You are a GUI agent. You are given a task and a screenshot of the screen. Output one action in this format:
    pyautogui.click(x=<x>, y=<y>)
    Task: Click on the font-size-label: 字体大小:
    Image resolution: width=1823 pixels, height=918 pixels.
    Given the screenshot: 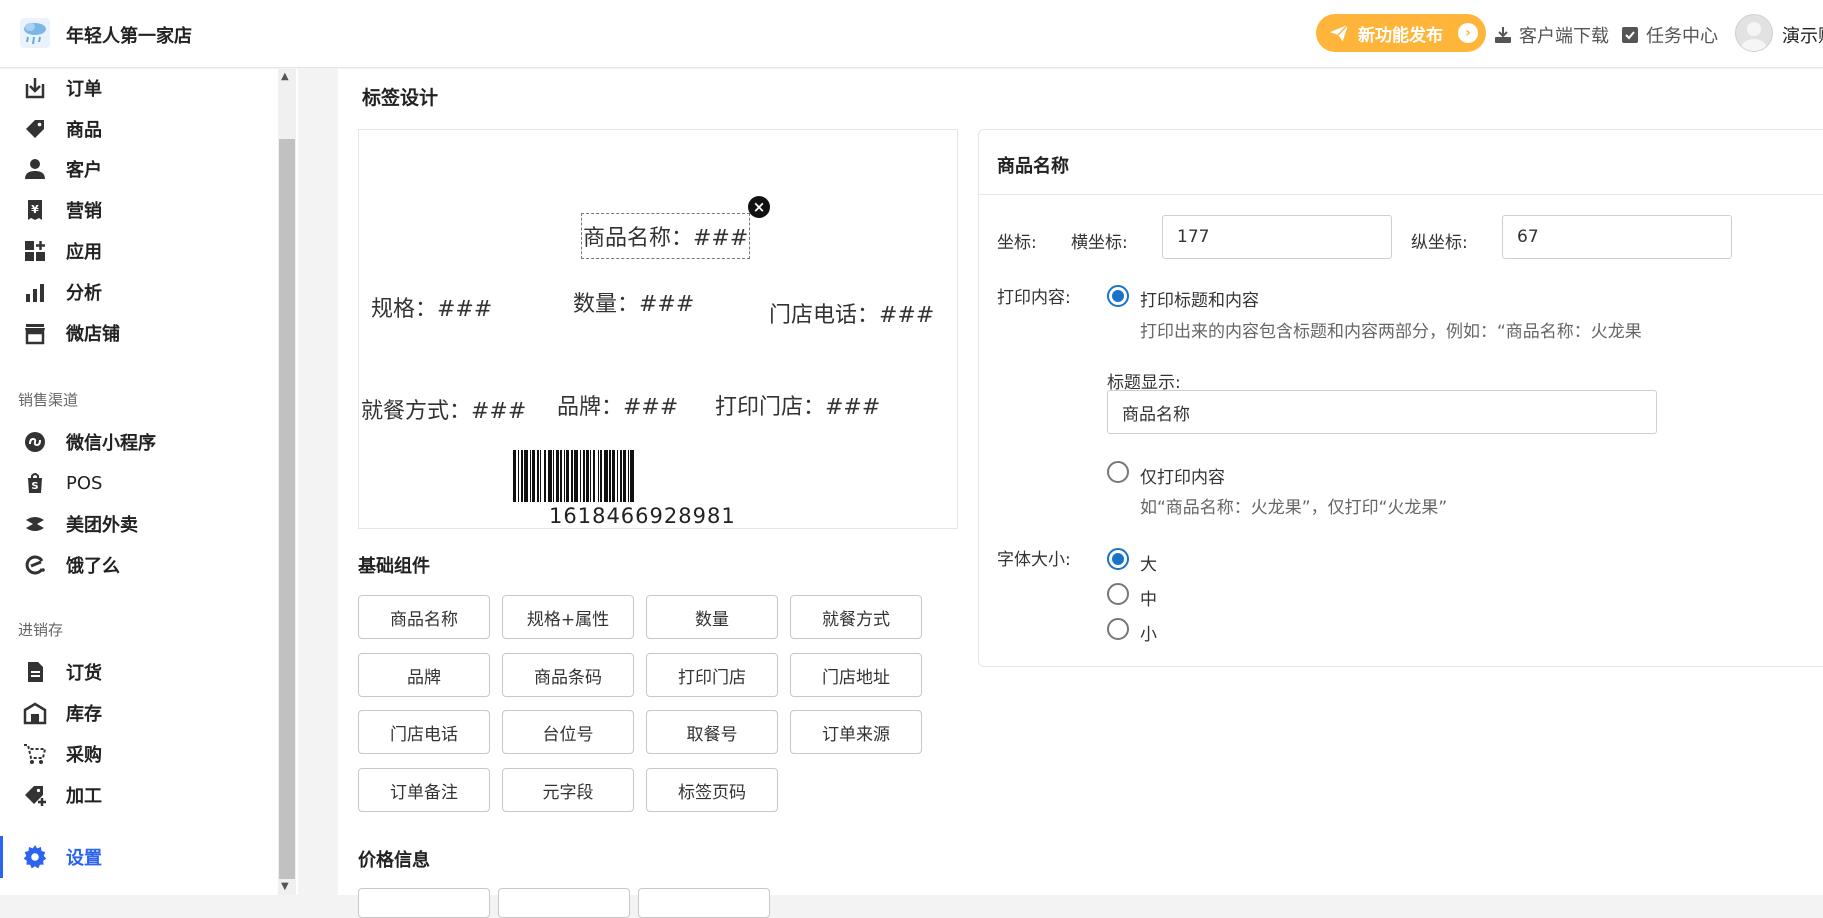 What is the action you would take?
    pyautogui.click(x=1034, y=560)
    